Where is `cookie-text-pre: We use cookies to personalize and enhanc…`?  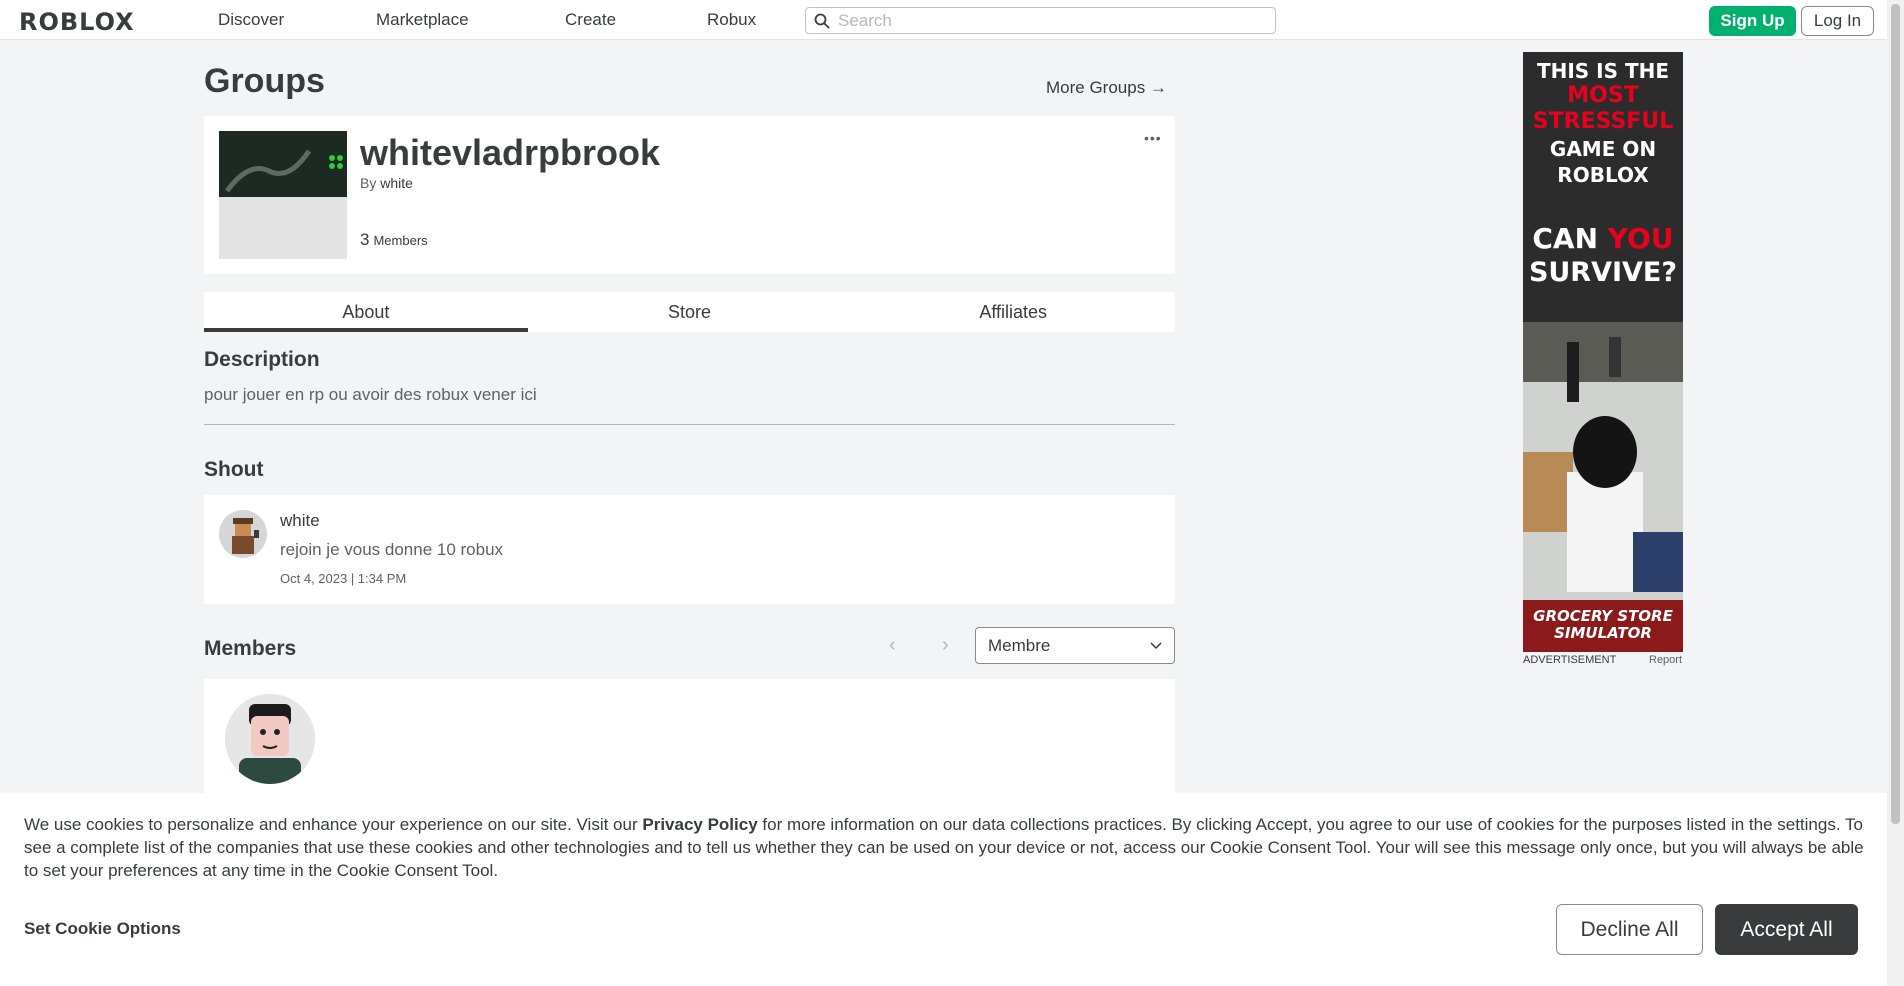 cookie-text-pre: We use cookies to personalize and enhanc… is located at coordinates (333, 824).